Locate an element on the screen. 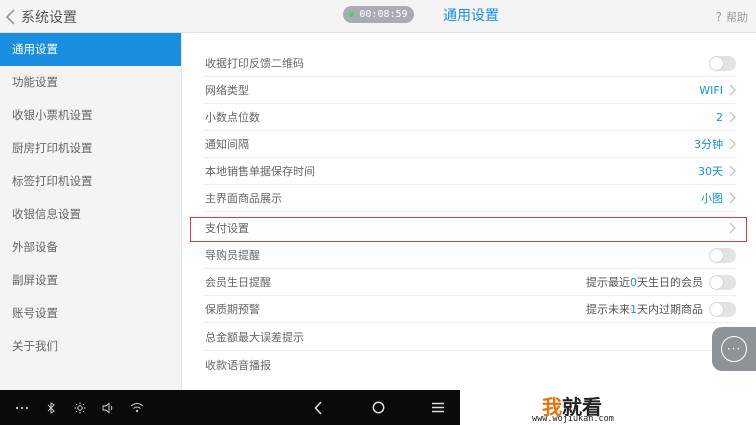 The image size is (756, 425). setting-label: 保质期预警 is located at coordinates (232, 309).